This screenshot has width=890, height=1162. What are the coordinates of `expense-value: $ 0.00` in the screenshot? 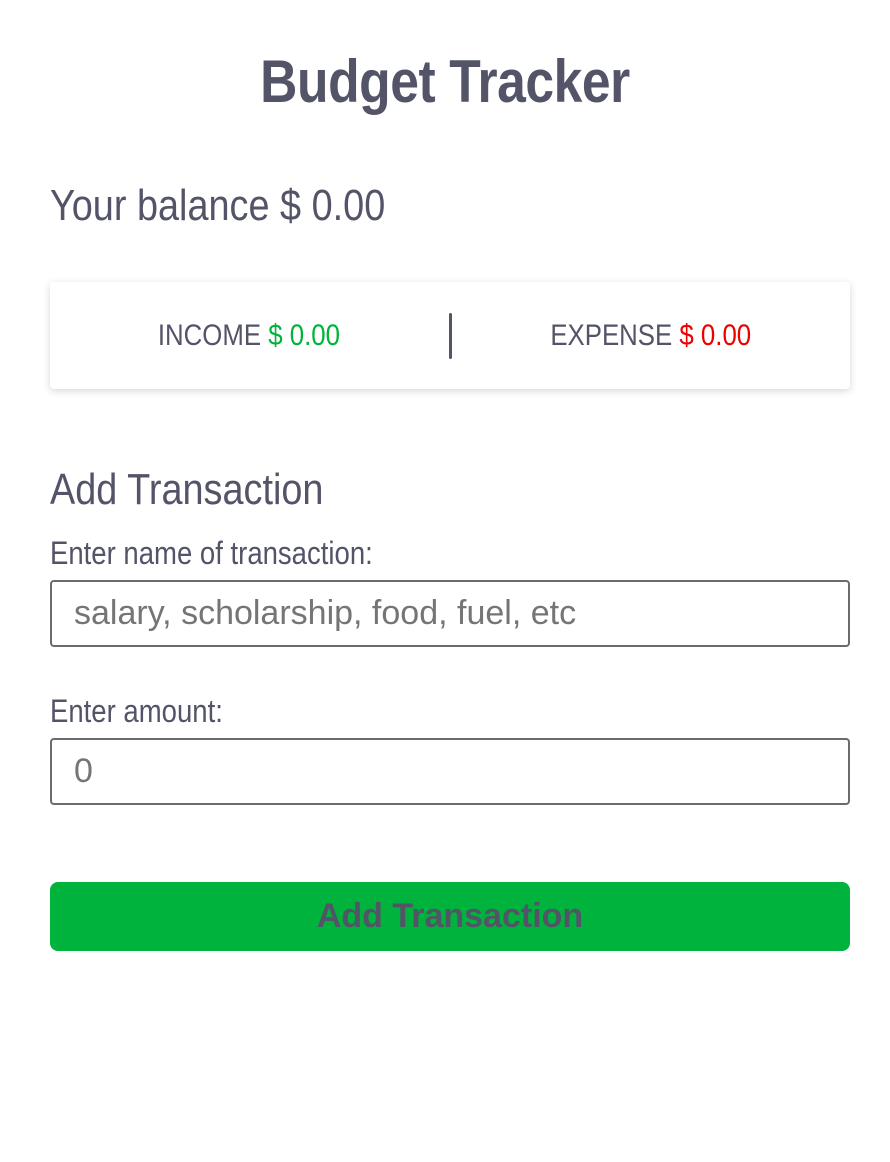 It's located at (715, 335).